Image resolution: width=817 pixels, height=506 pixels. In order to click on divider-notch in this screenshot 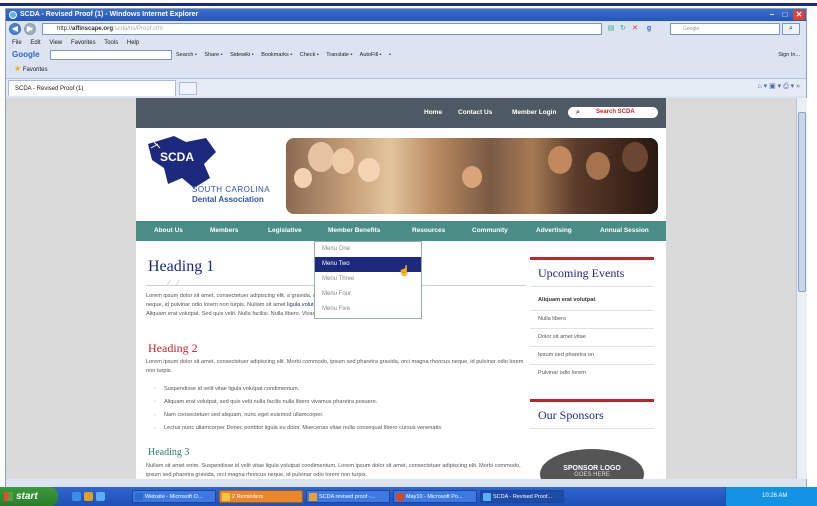, I will do `click(173, 283)`.